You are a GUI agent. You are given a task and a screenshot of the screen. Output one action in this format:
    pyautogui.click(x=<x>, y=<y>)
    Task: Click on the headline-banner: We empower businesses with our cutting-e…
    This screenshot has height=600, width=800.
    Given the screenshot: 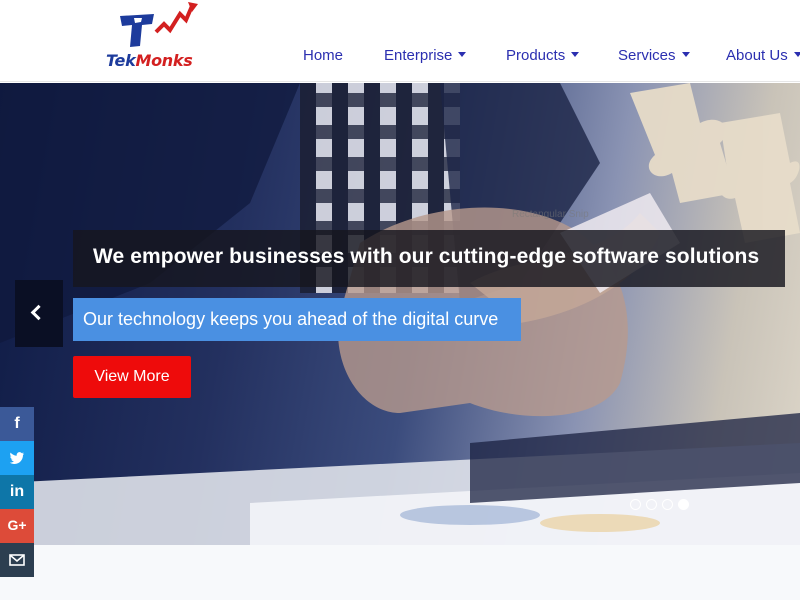 What is the action you would take?
    pyautogui.click(x=429, y=258)
    